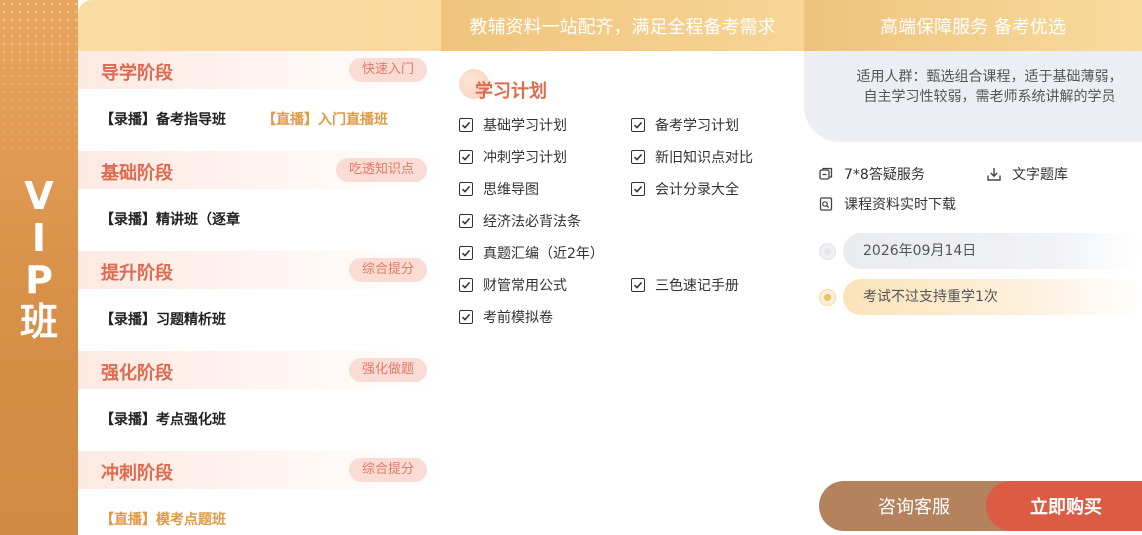  What do you see at coordinates (163, 520) in the screenshot?
I see `course-link-live: 【直播】模考点题班` at bounding box center [163, 520].